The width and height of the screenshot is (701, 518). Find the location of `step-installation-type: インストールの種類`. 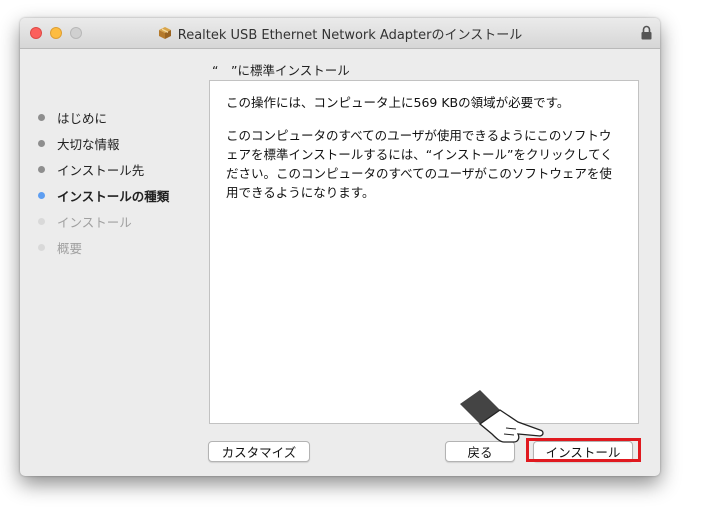

step-installation-type: インストールの種類 is located at coordinates (123, 195).